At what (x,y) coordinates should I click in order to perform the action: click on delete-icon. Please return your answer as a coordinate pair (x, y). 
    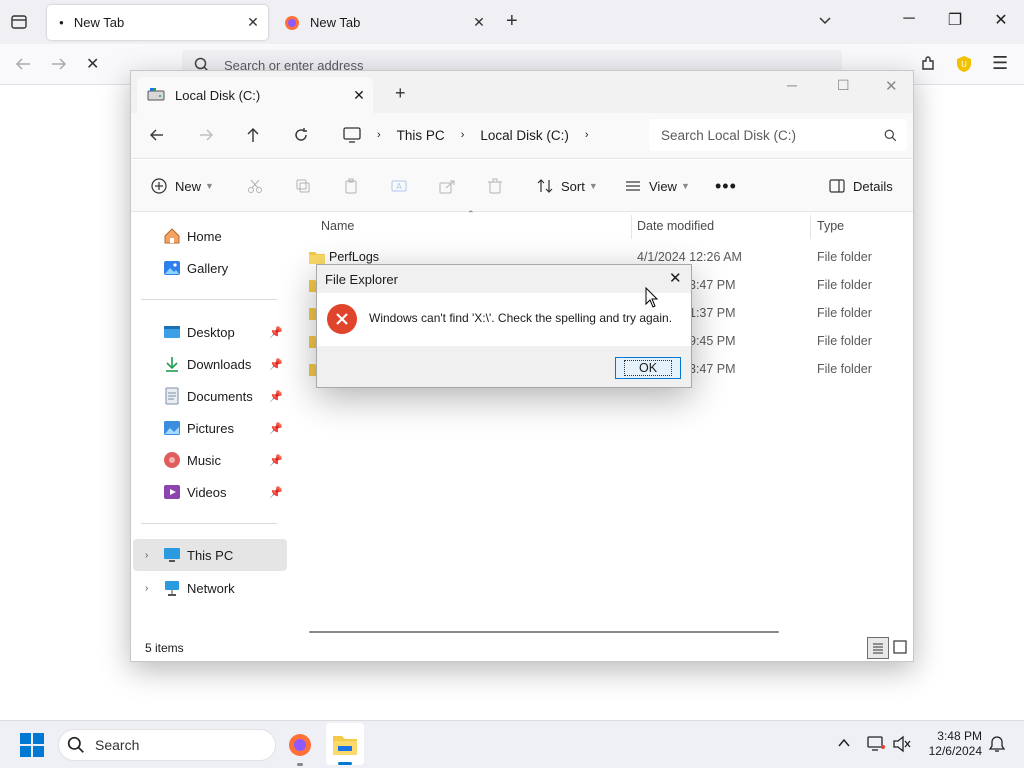
    Looking at the image, I should click on (495, 186).